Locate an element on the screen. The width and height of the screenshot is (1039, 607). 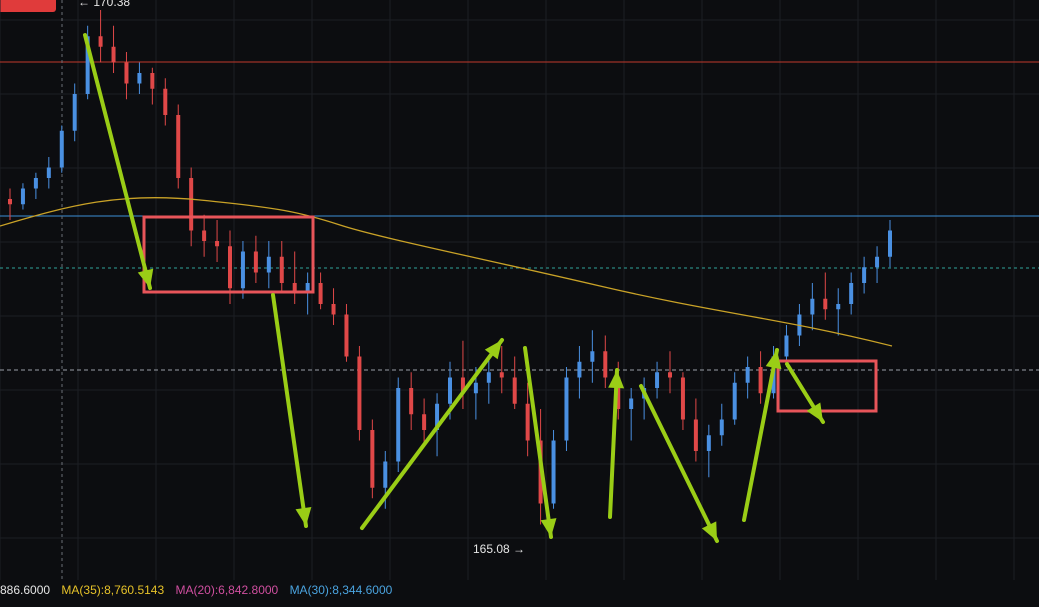
session-low-label: 165.08 → is located at coordinates (499, 549).